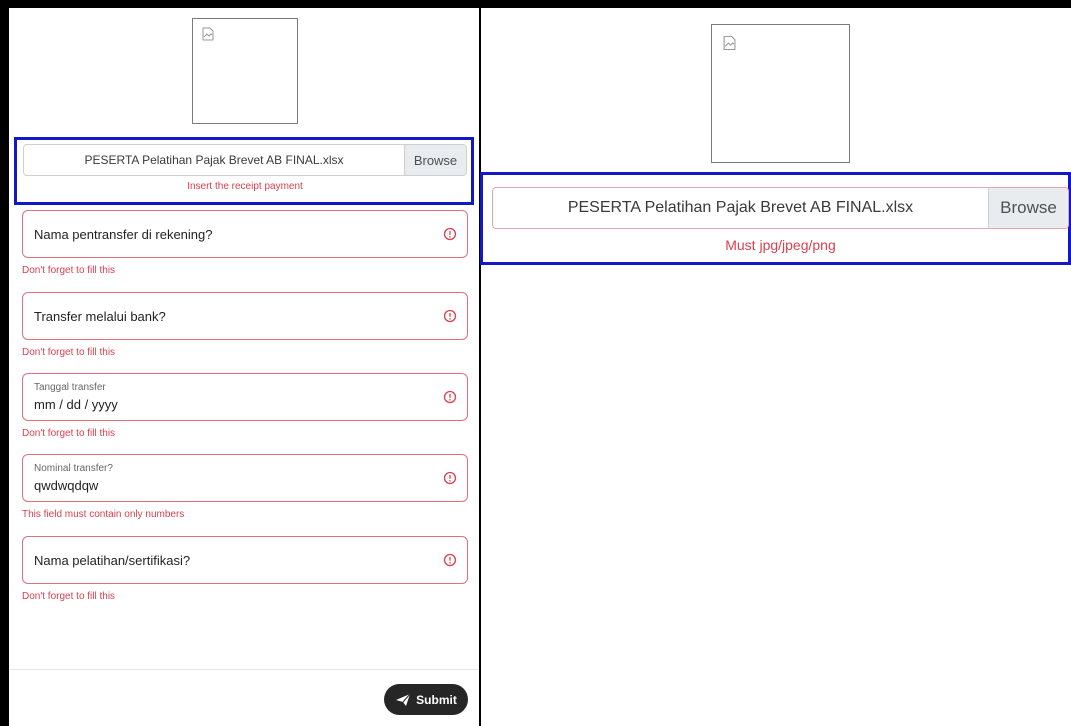  I want to click on transfer-amount-value: qwdwqdqw, so click(66, 485).